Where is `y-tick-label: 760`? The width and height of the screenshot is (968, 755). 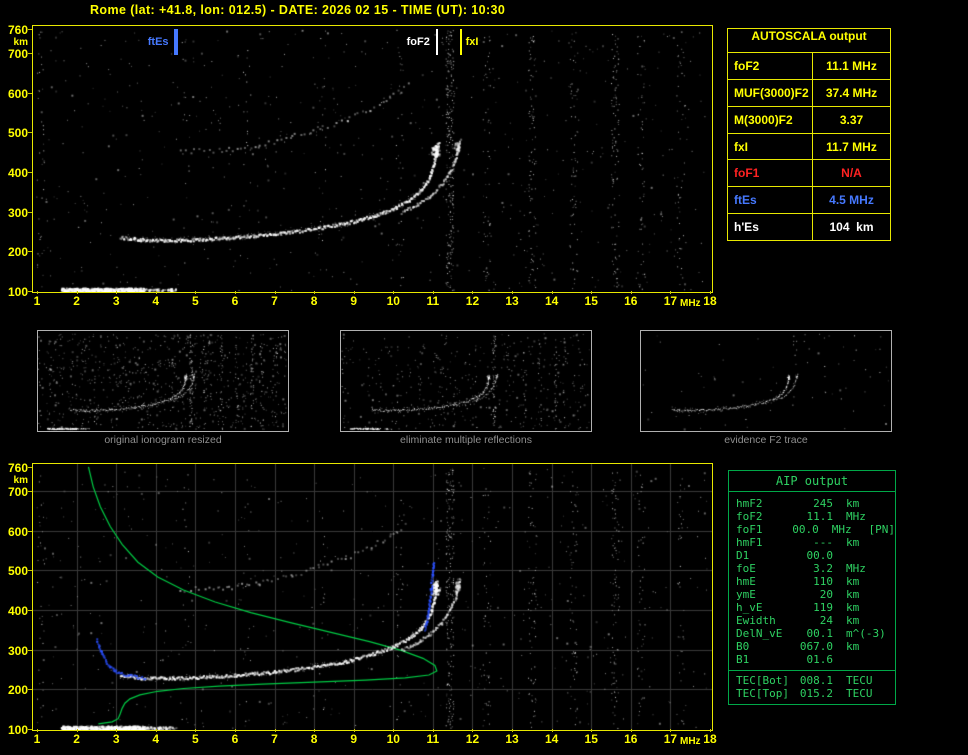 y-tick-label: 760 is located at coordinates (17, 467).